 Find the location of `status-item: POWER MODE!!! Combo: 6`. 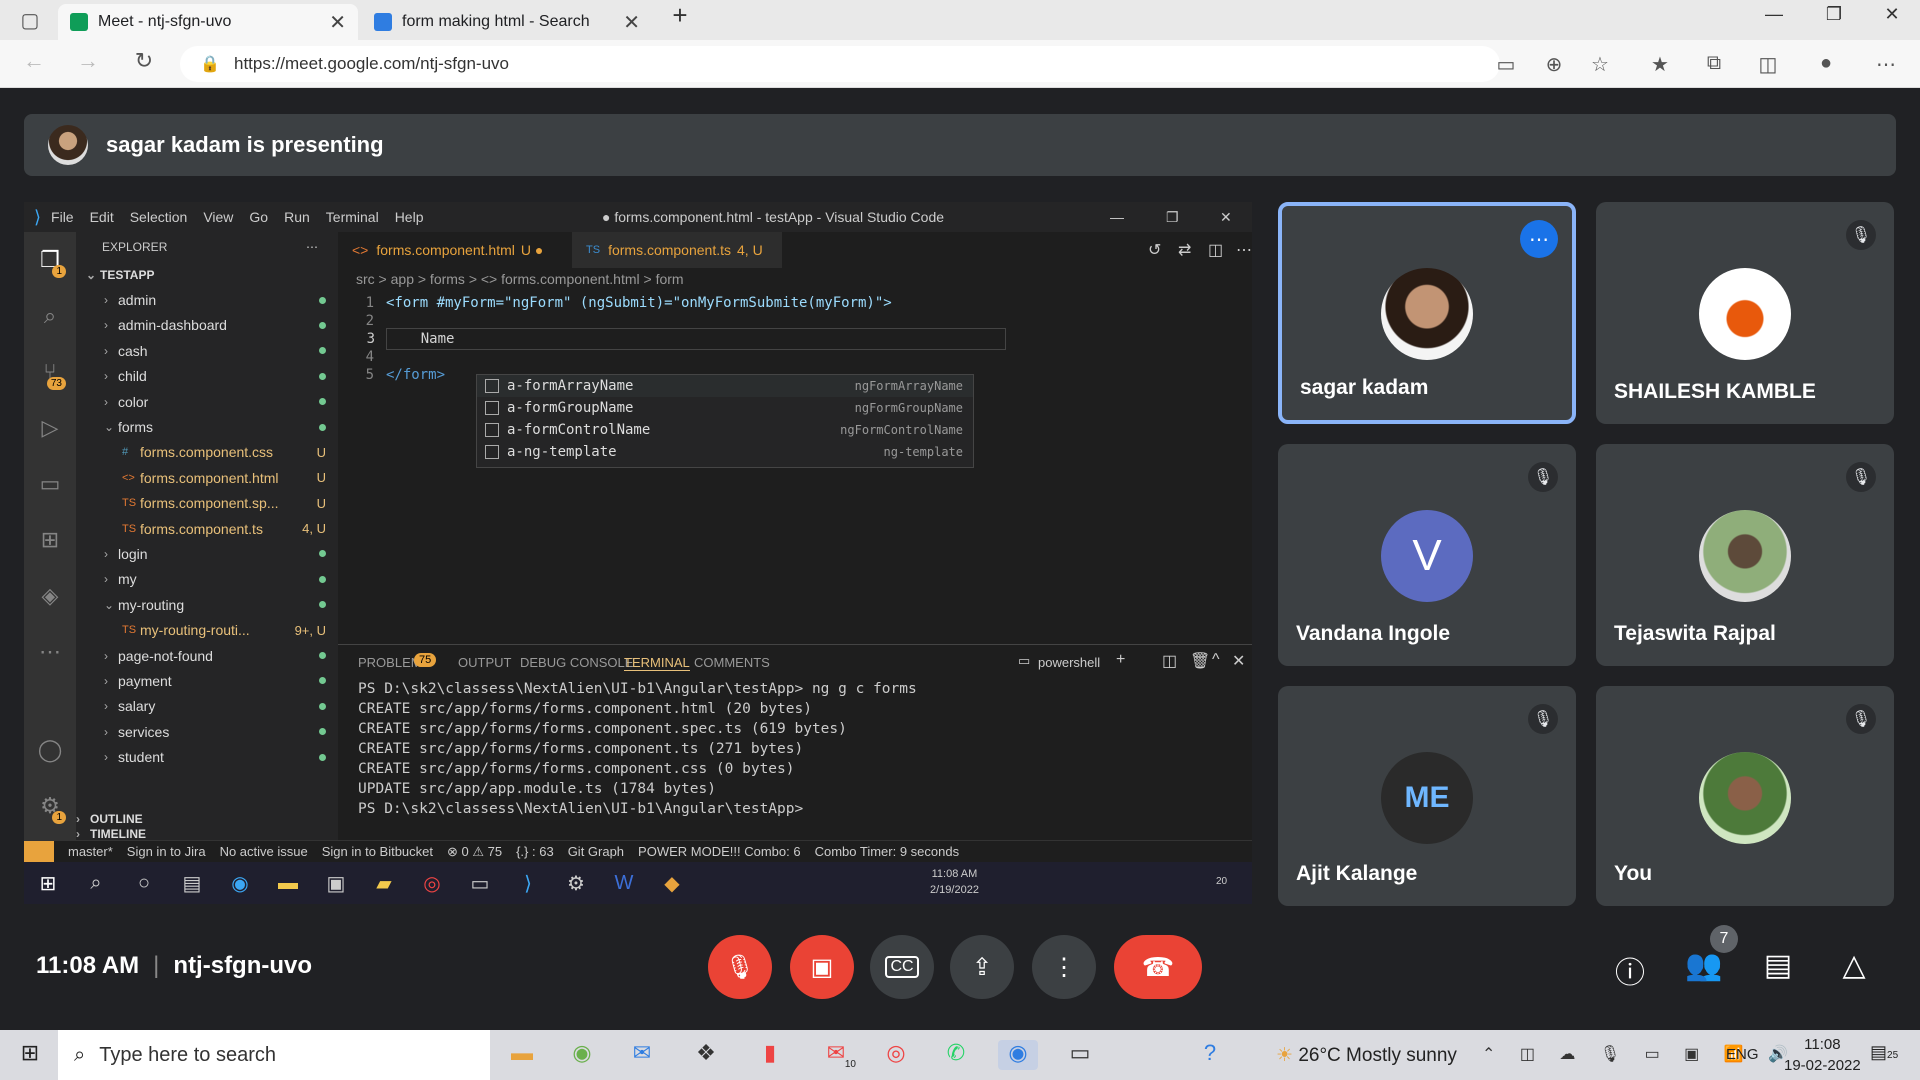

status-item: POWER MODE!!! Combo: 6 is located at coordinates (719, 852).